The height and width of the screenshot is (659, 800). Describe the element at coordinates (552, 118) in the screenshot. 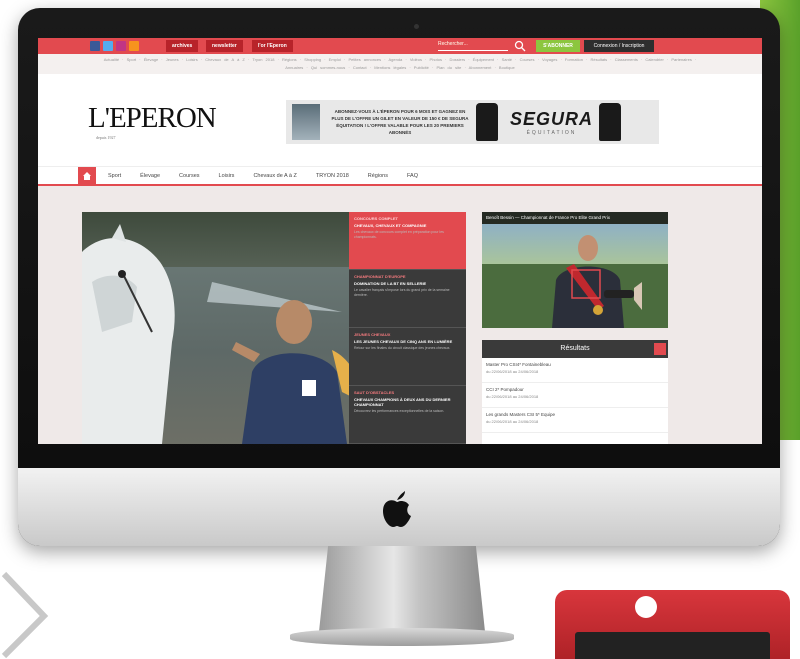

I see `banner-brand-name: SEGURA` at that location.